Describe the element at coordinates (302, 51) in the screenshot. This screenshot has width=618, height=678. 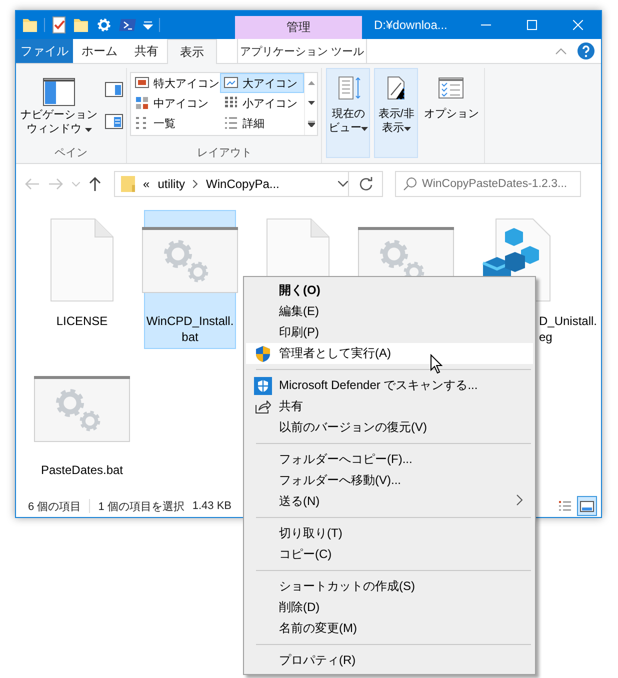
I see `ribbon-tab: アプリケーション ツール` at that location.